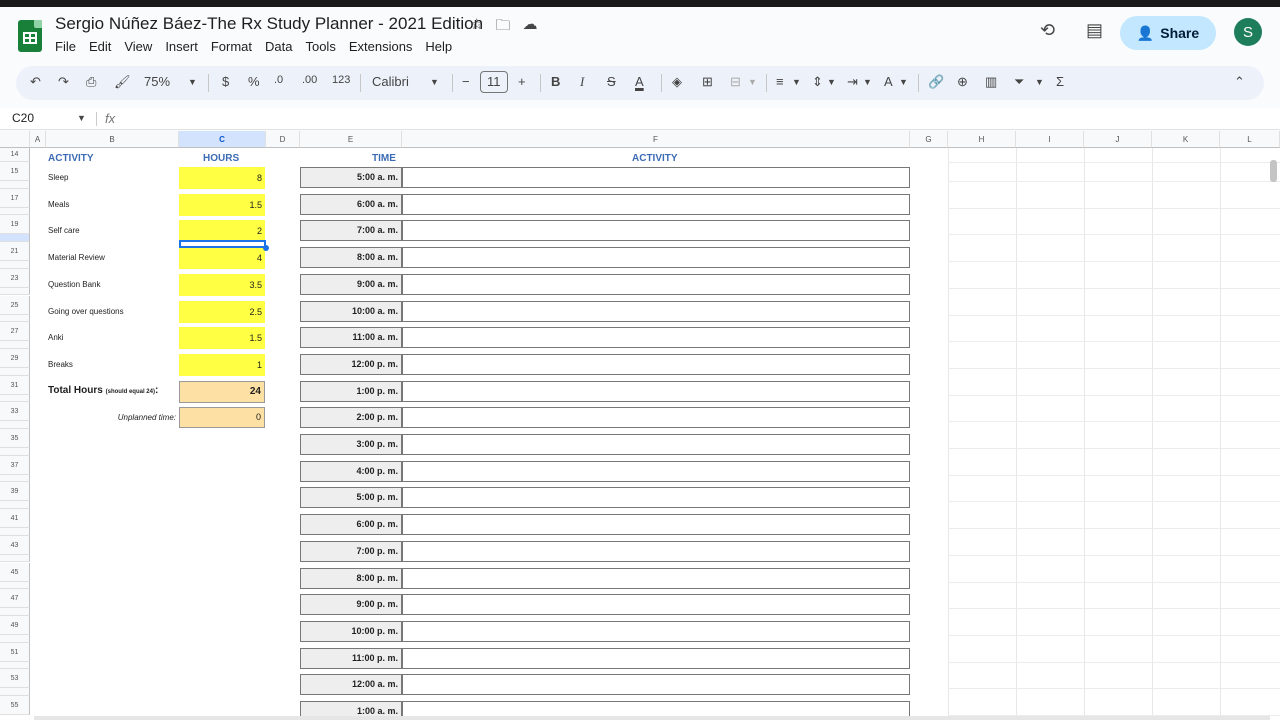  Describe the element at coordinates (15, 599) in the screenshot. I see `row-header-47: 47` at that location.